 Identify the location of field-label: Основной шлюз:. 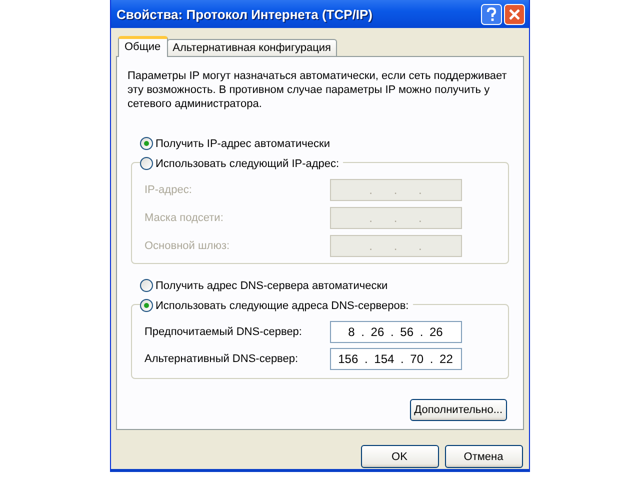
(187, 246).